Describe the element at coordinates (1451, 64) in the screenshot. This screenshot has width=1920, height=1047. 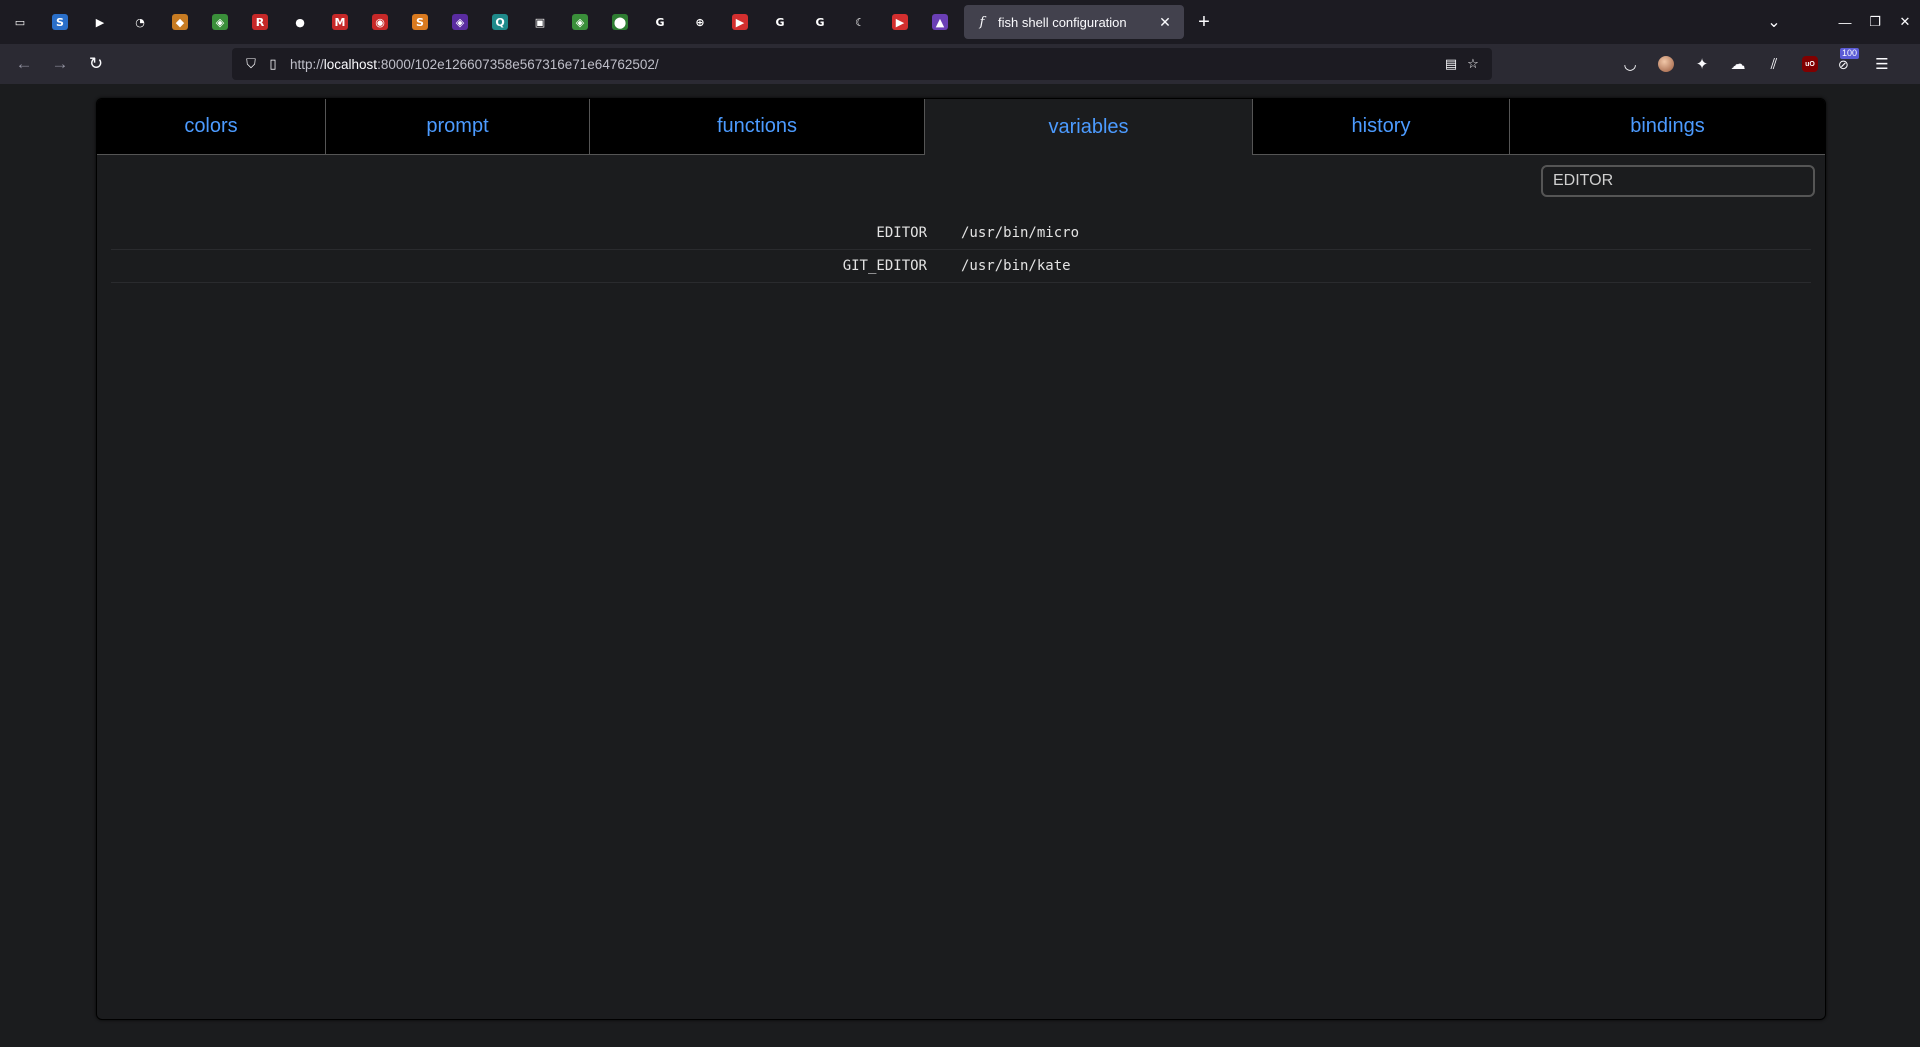
I see `reader-view-icon: ▤` at that location.